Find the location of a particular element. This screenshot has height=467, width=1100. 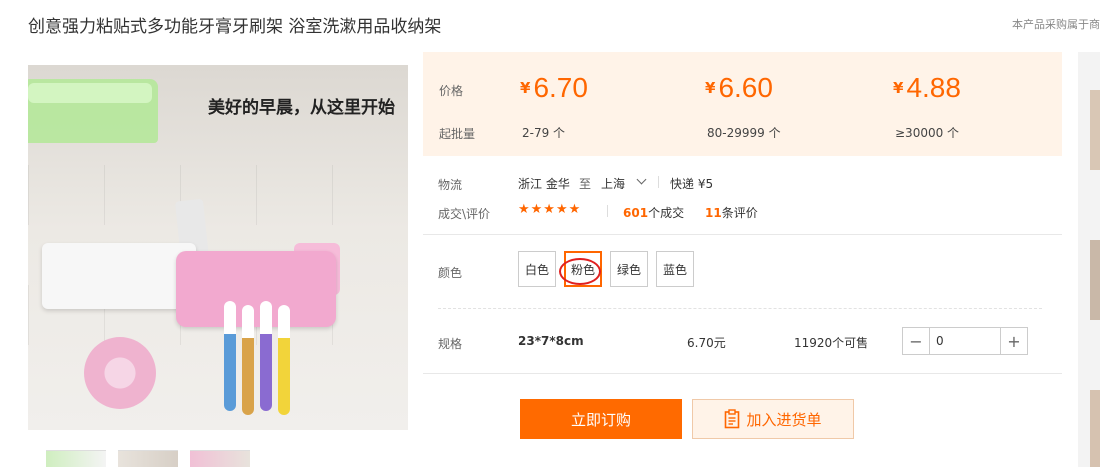

highlight-circle-annotation is located at coordinates (580, 271).